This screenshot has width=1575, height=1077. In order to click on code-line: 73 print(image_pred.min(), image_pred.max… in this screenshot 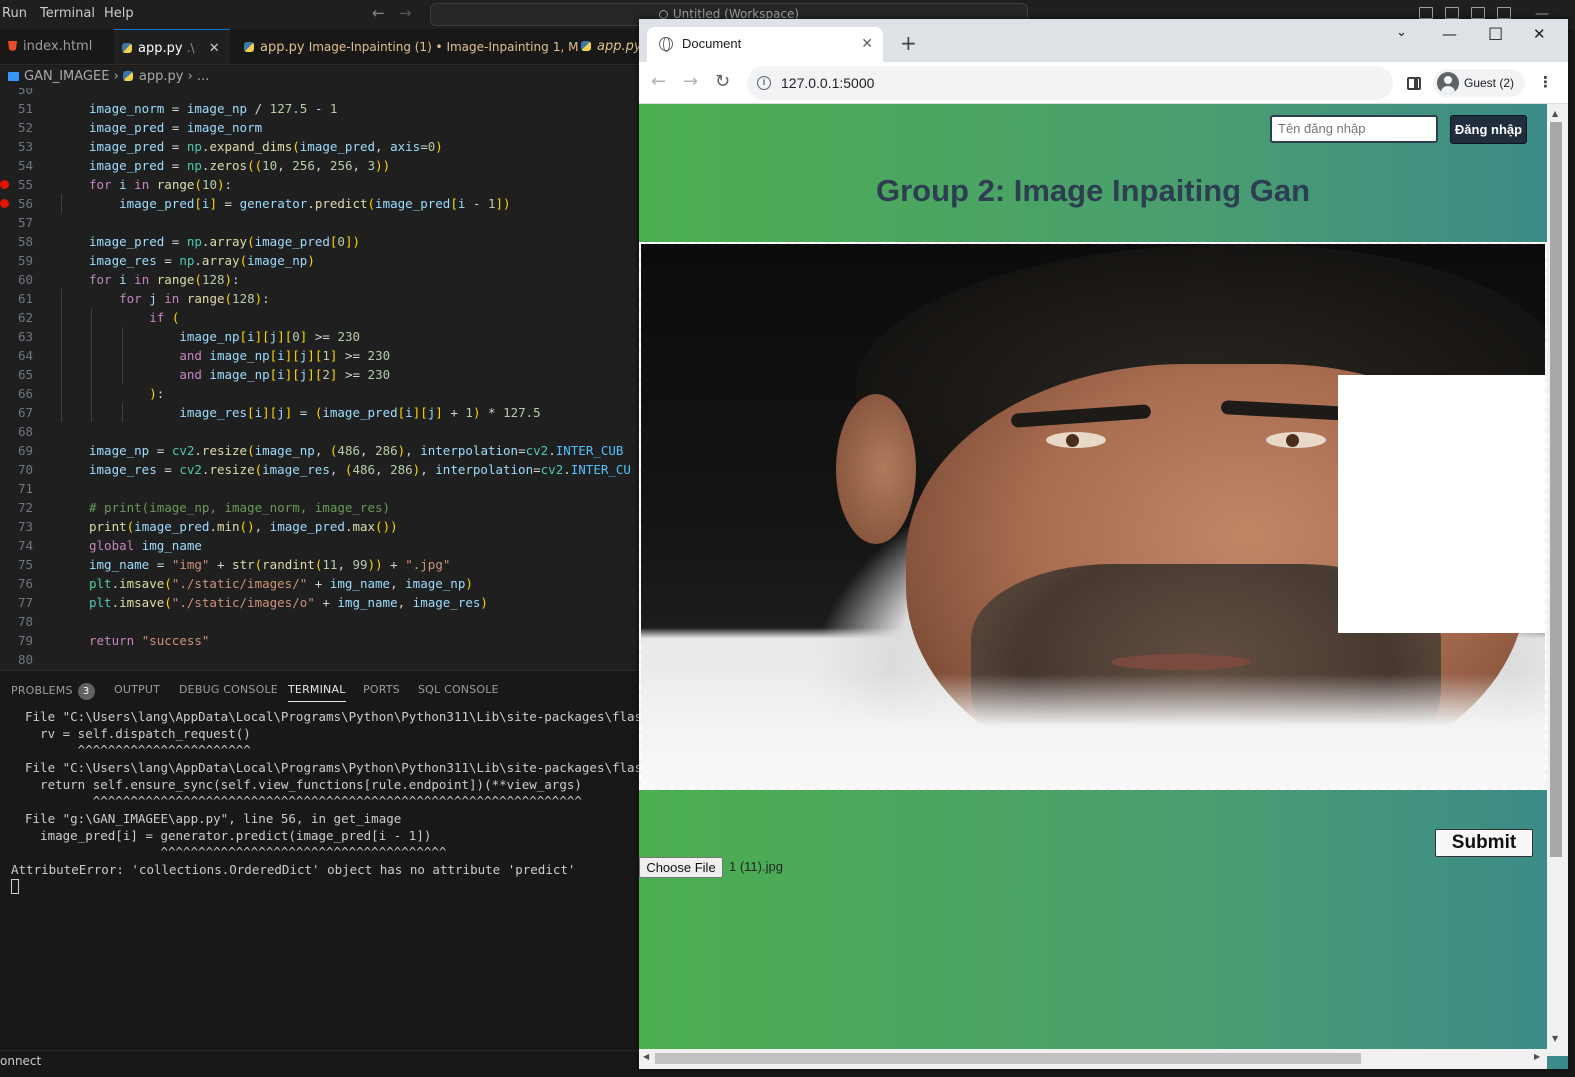, I will do `click(320, 526)`.